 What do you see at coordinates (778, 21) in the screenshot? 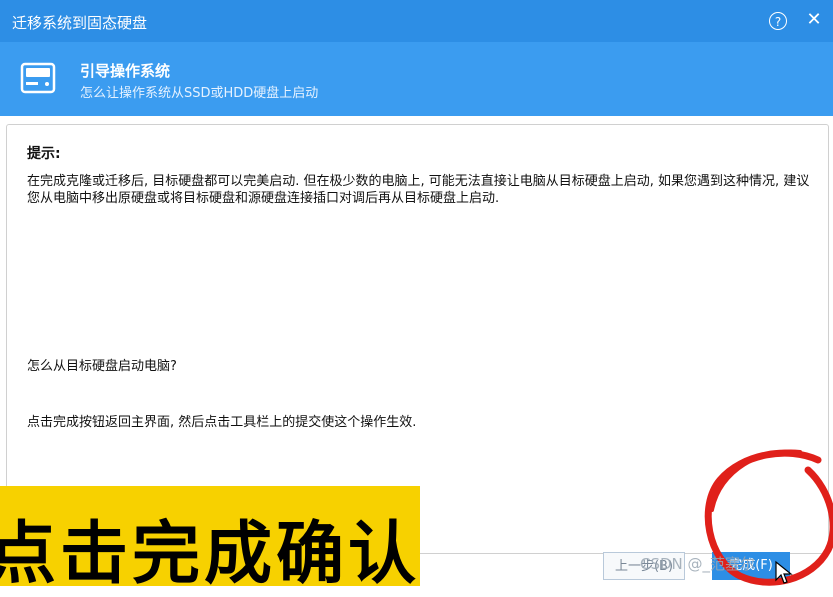
I see `question-circle-icon: ?` at bounding box center [778, 21].